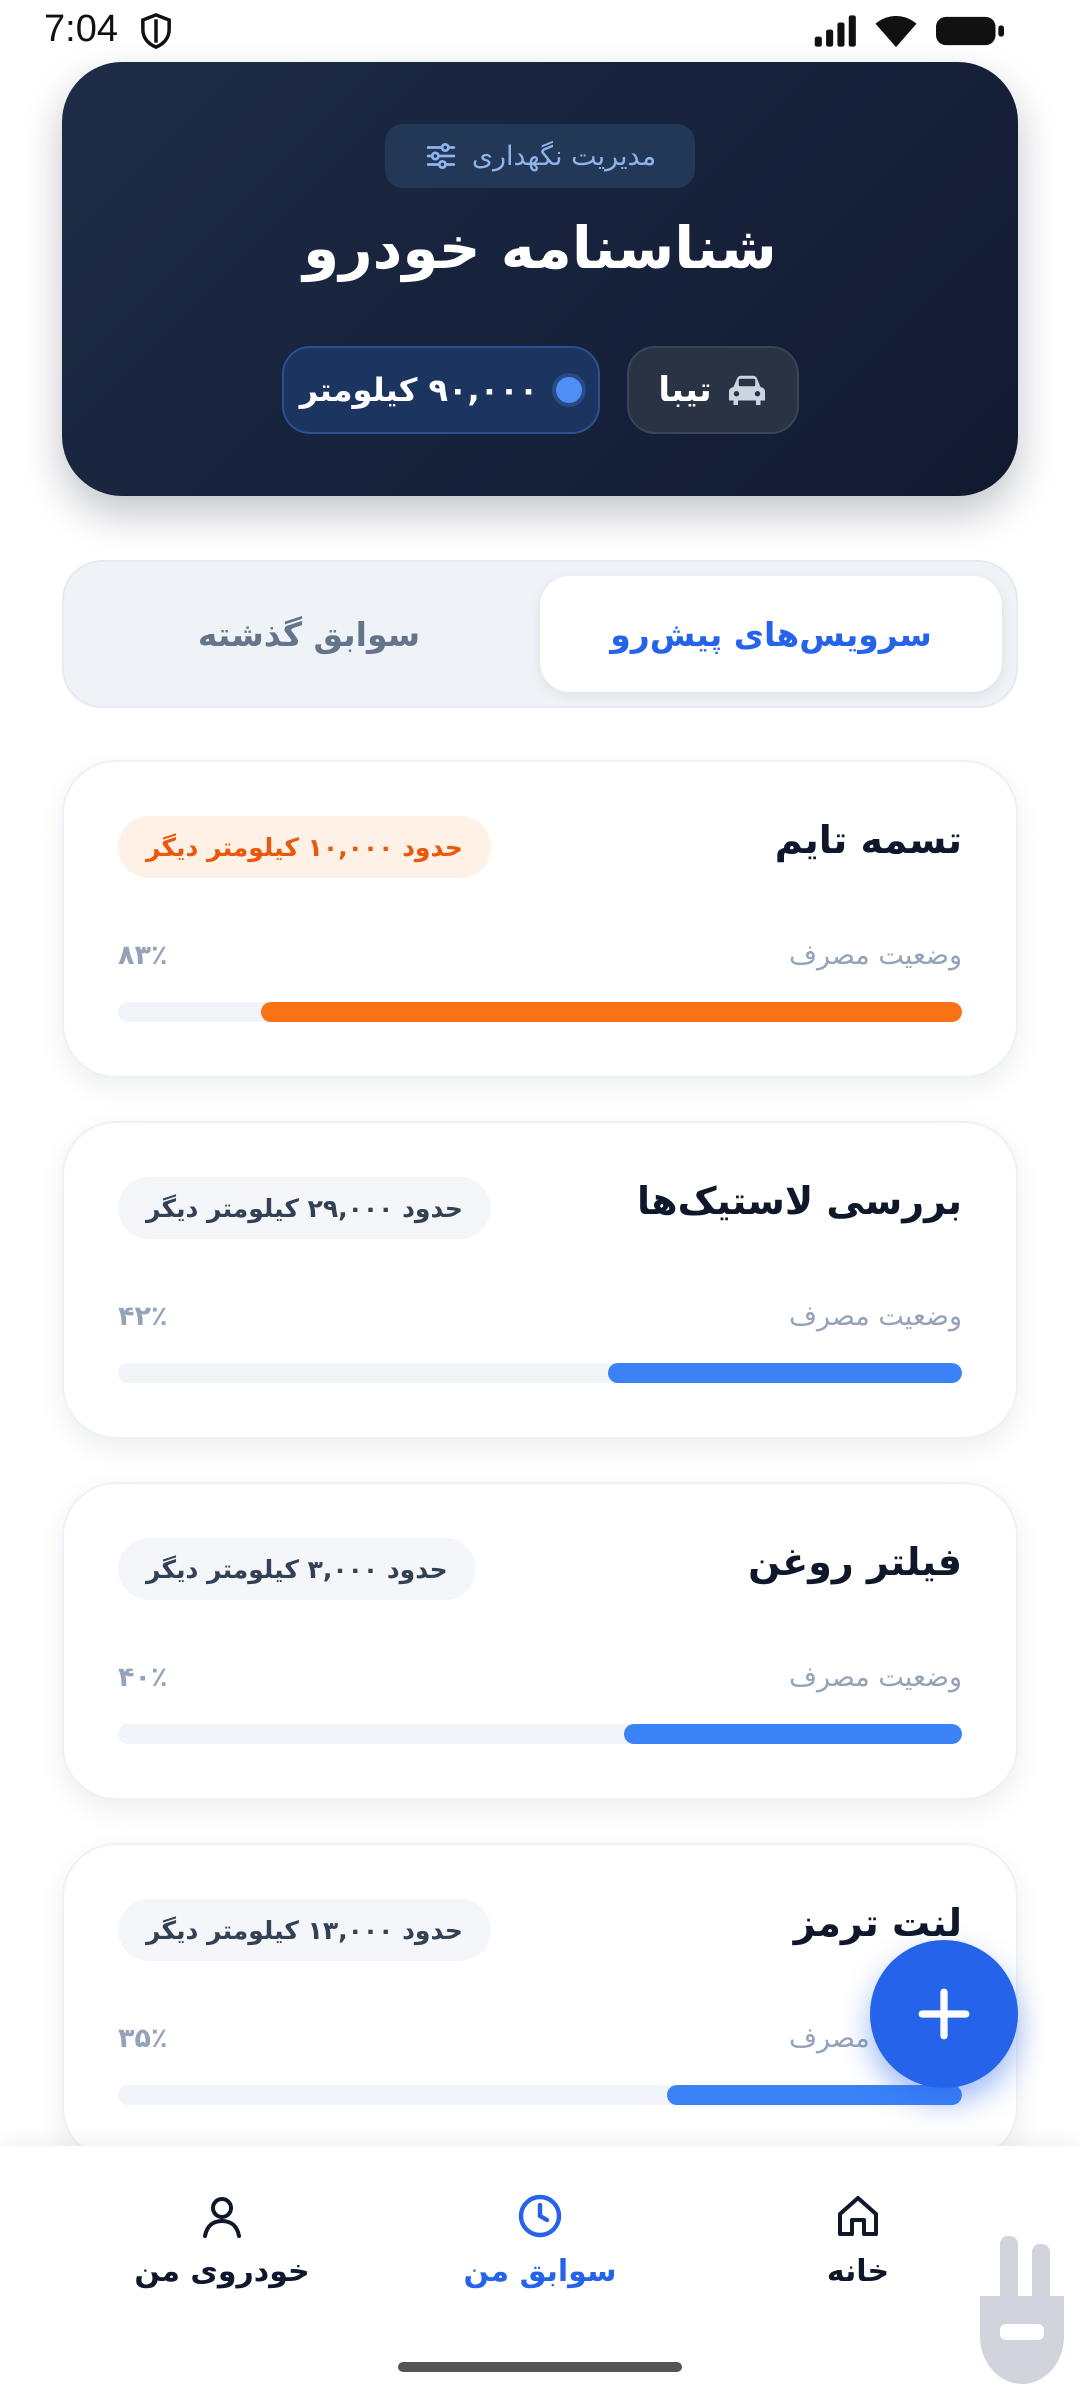 This screenshot has width=1080, height=2400. I want to click on user-icon, so click(222, 2217).